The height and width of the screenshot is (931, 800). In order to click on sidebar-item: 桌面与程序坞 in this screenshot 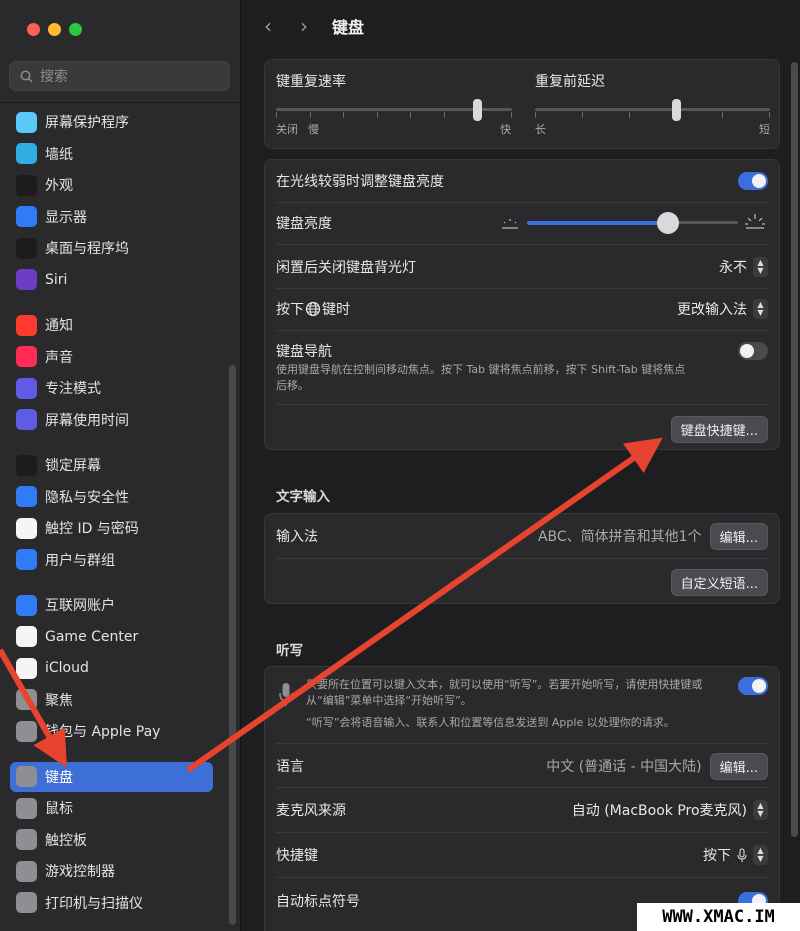, I will do `click(111, 248)`.